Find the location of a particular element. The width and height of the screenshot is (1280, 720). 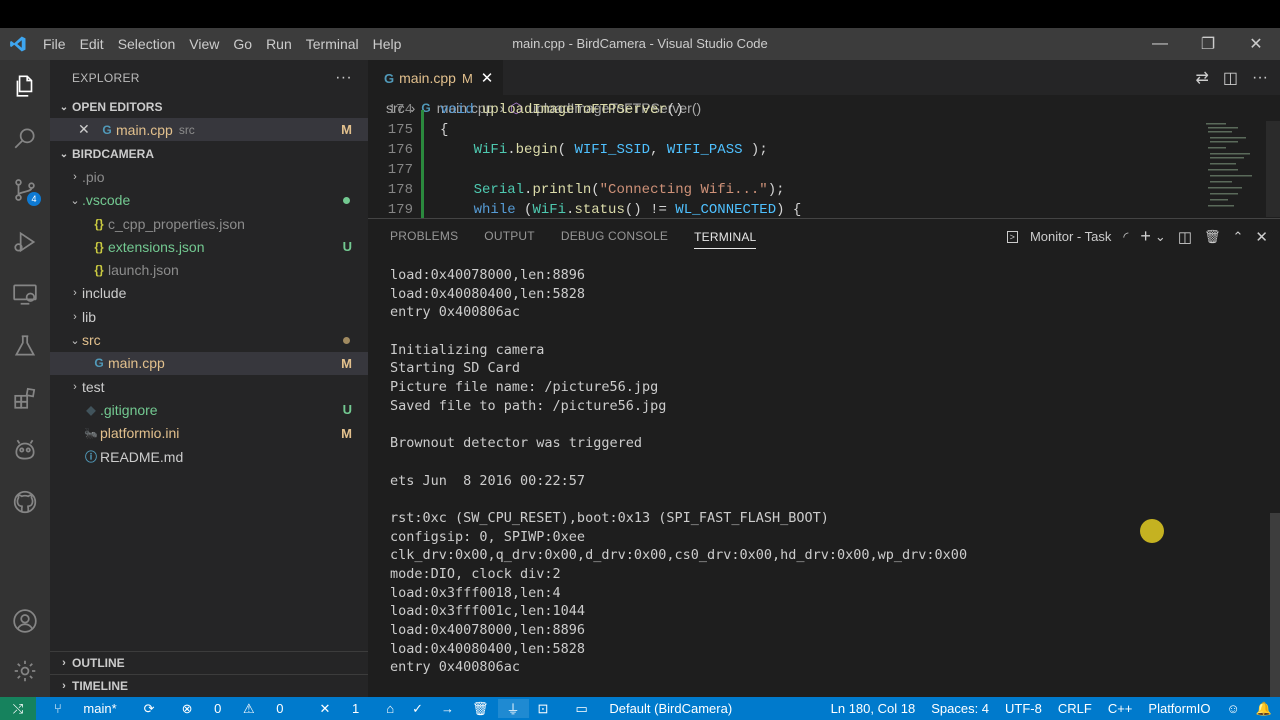

tasks-item: ✕ 1 is located at coordinates (339, 709).